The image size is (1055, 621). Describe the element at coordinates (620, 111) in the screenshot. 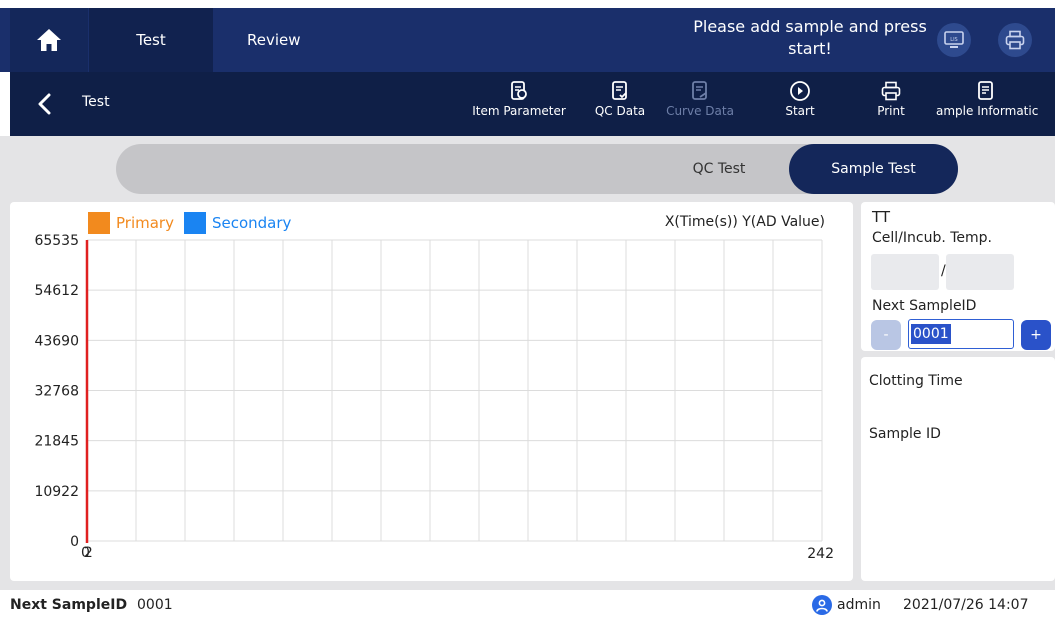

I see `qc-data-label: QC Data` at that location.